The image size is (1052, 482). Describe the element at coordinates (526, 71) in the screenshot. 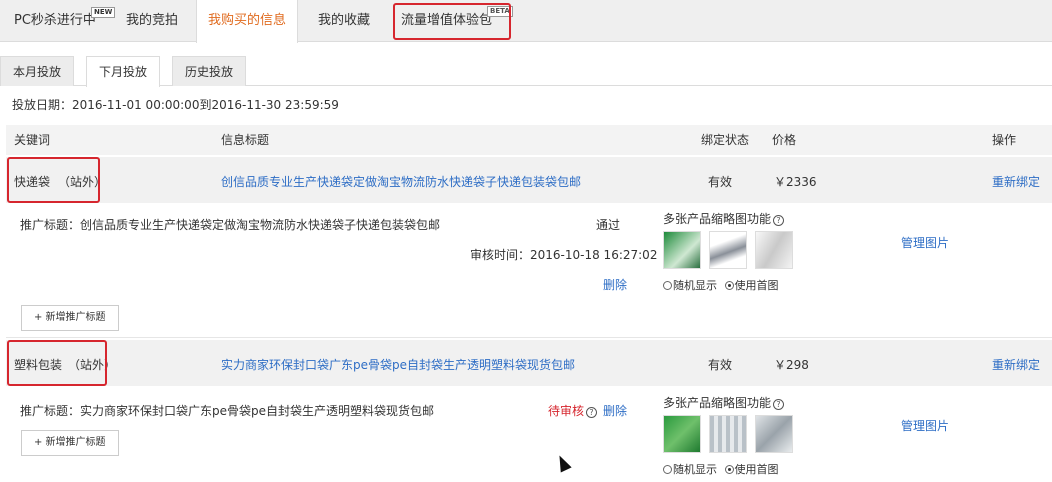

I see `sub-tabs: 本月投放 下月投放 历史投放` at that location.